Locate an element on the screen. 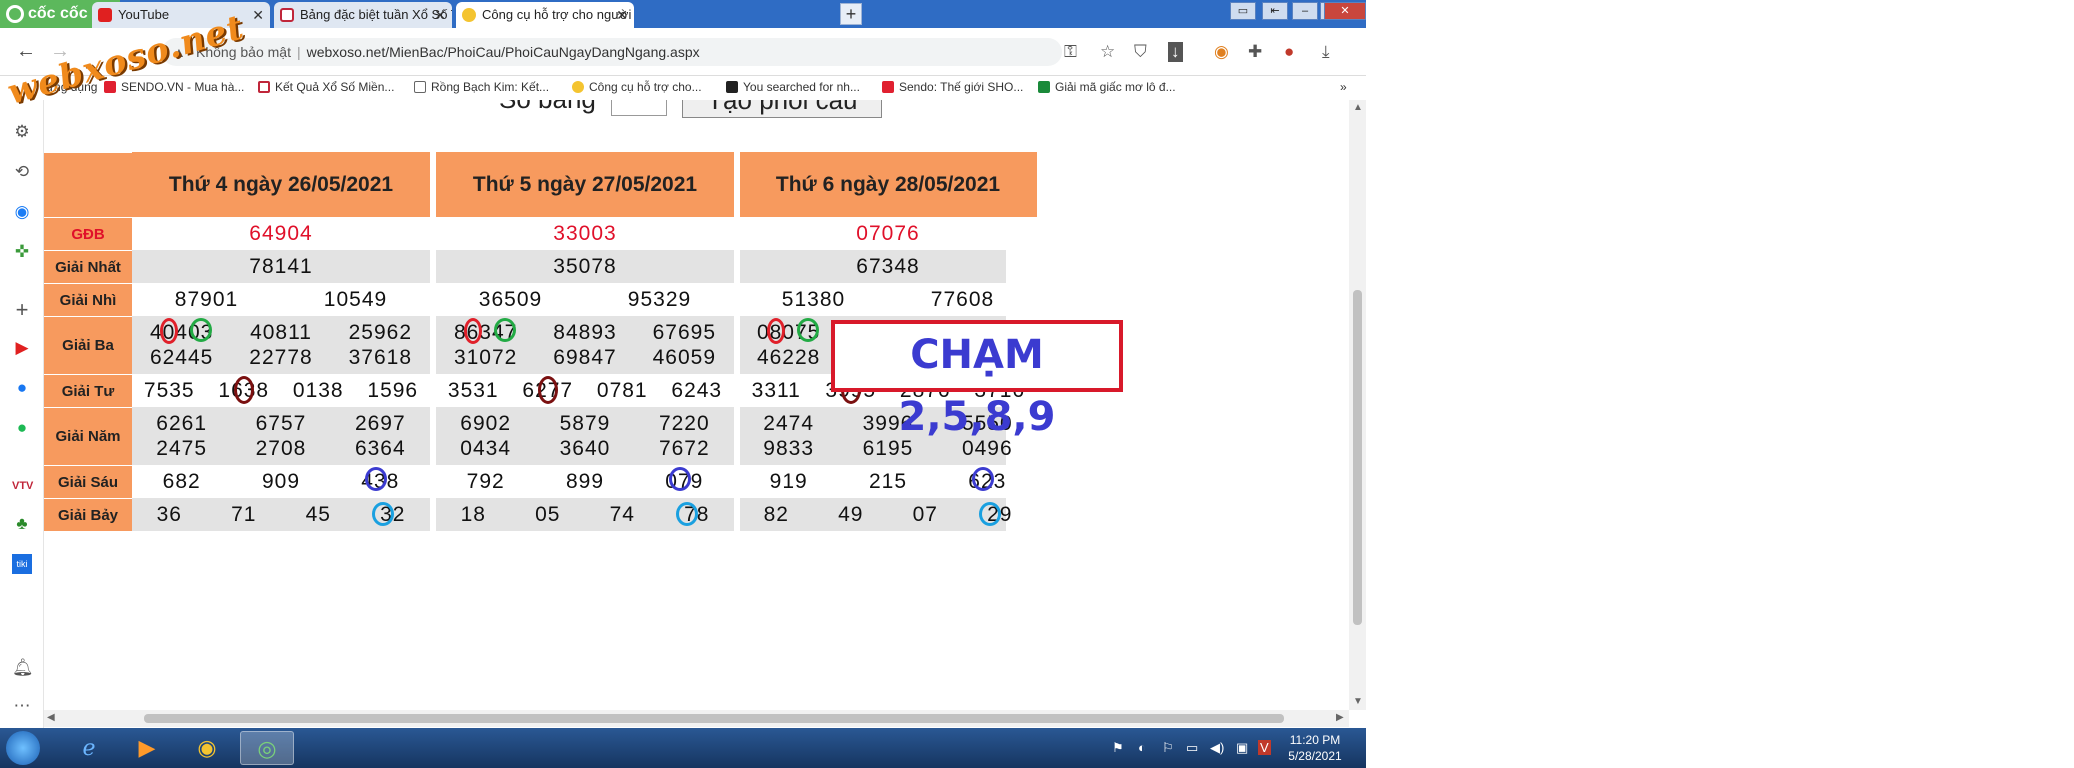  shield-icon: ⛉ is located at coordinates (1140, 52).